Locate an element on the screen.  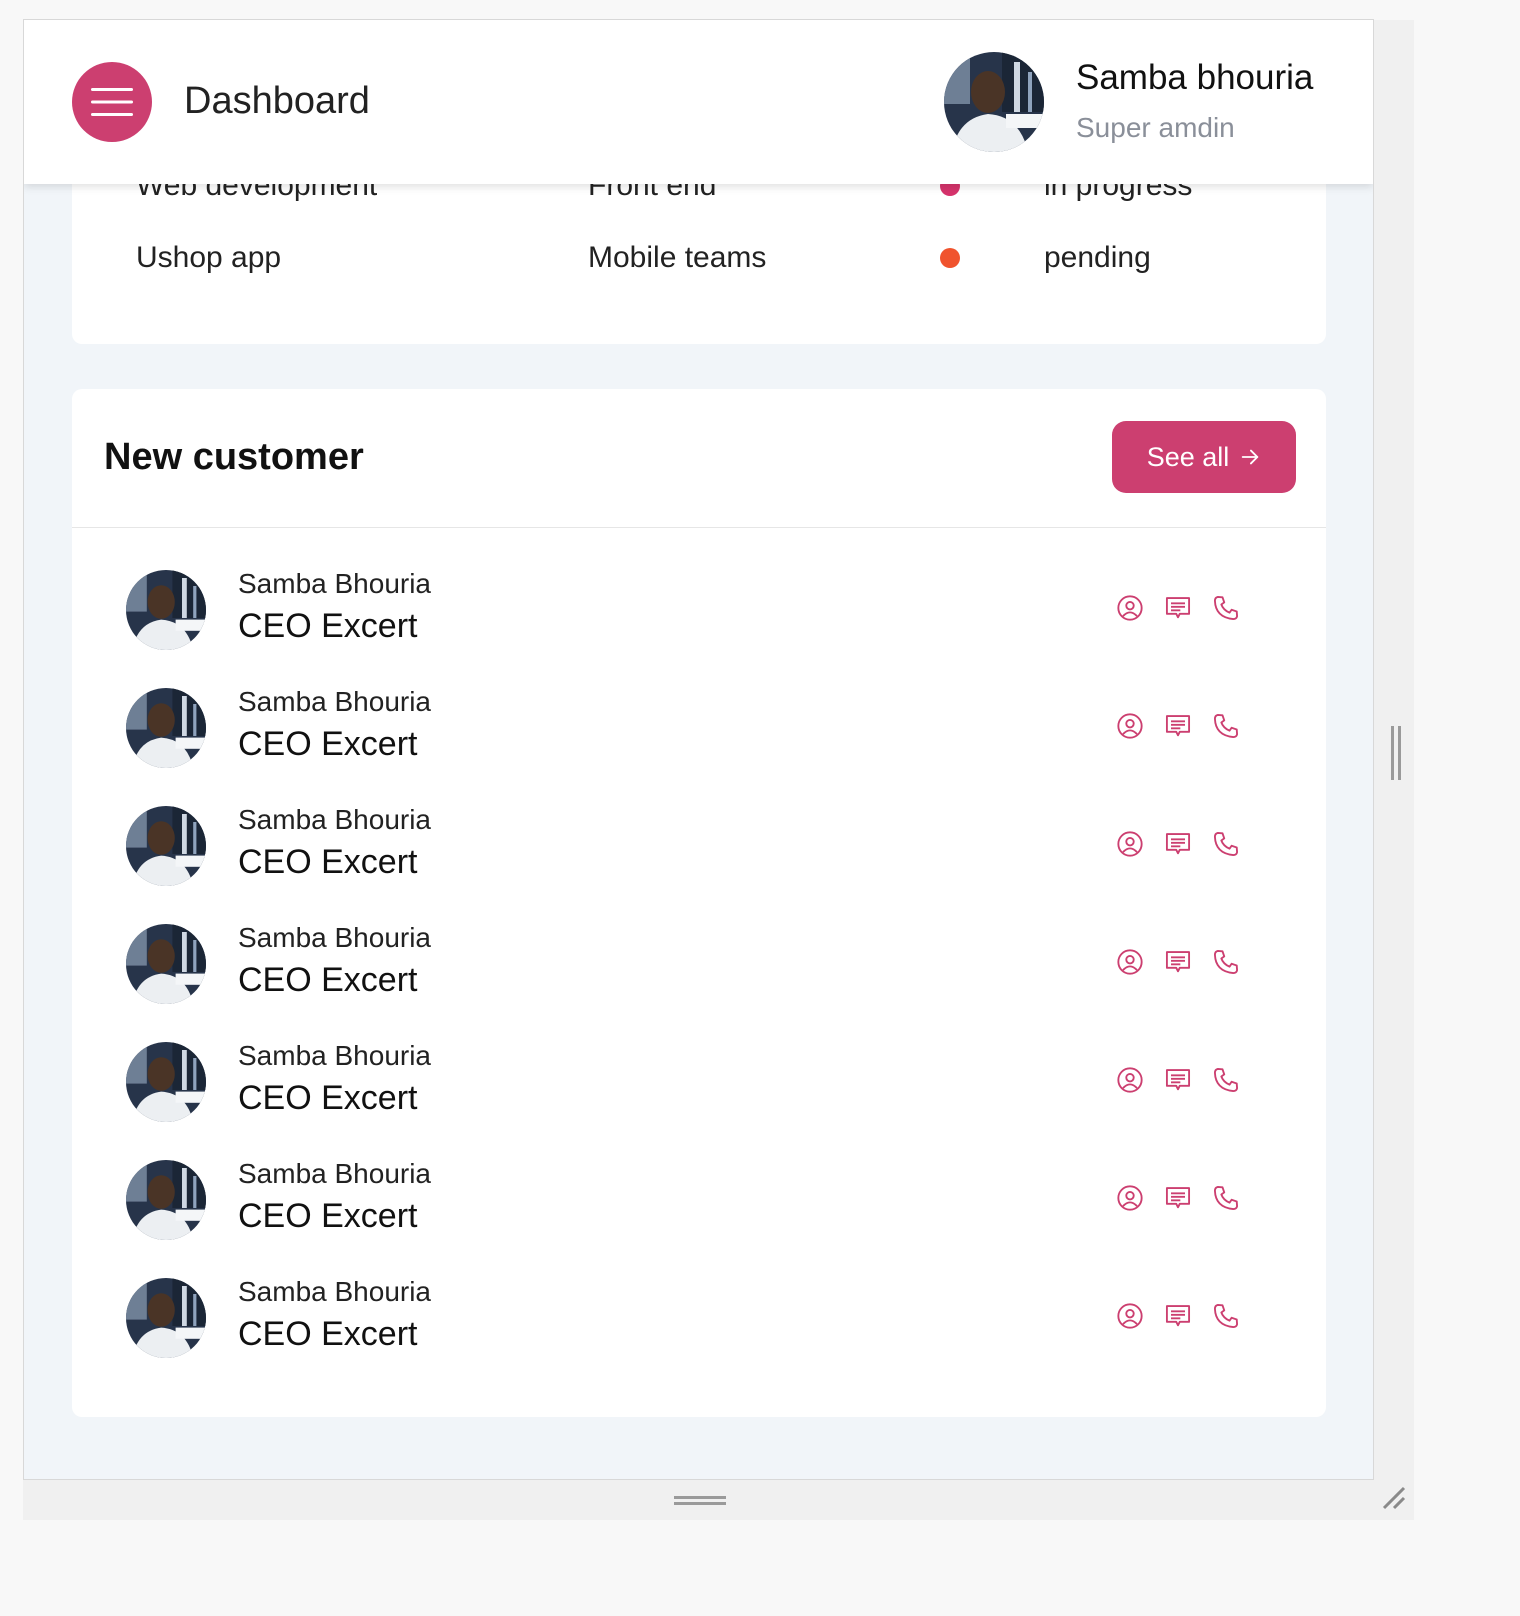
card-title: New customer is located at coordinates (234, 457).